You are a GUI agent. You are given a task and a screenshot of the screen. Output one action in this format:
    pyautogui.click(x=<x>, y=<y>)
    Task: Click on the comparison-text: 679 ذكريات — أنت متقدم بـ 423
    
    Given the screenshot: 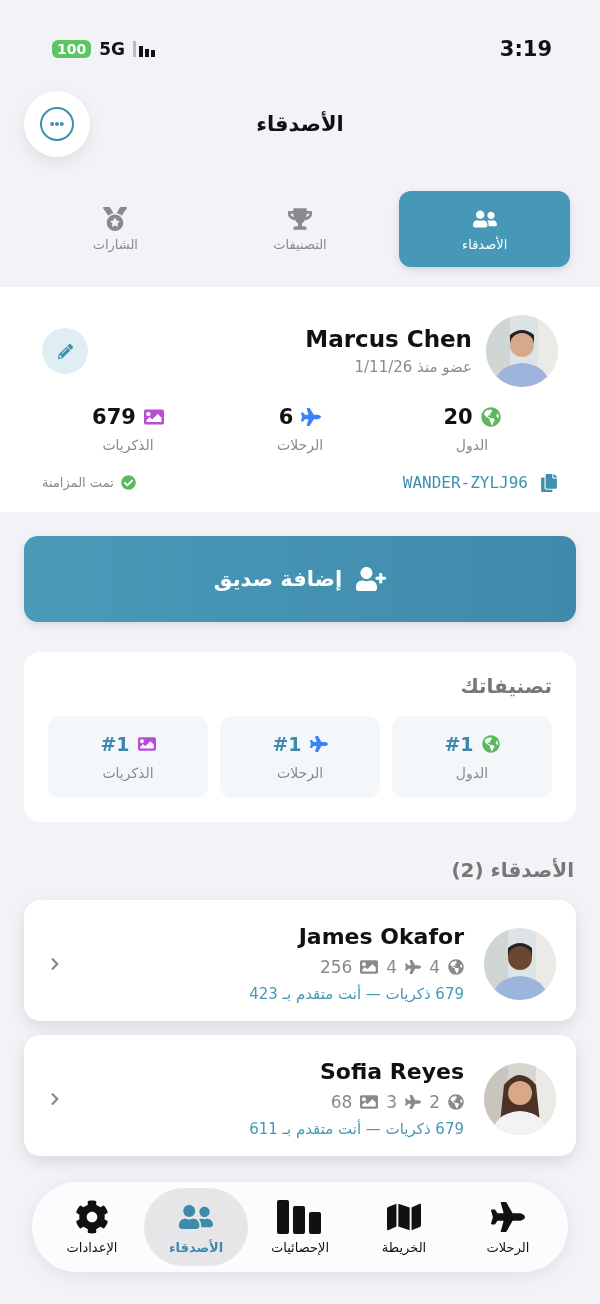 What is the action you would take?
    pyautogui.click(x=356, y=994)
    